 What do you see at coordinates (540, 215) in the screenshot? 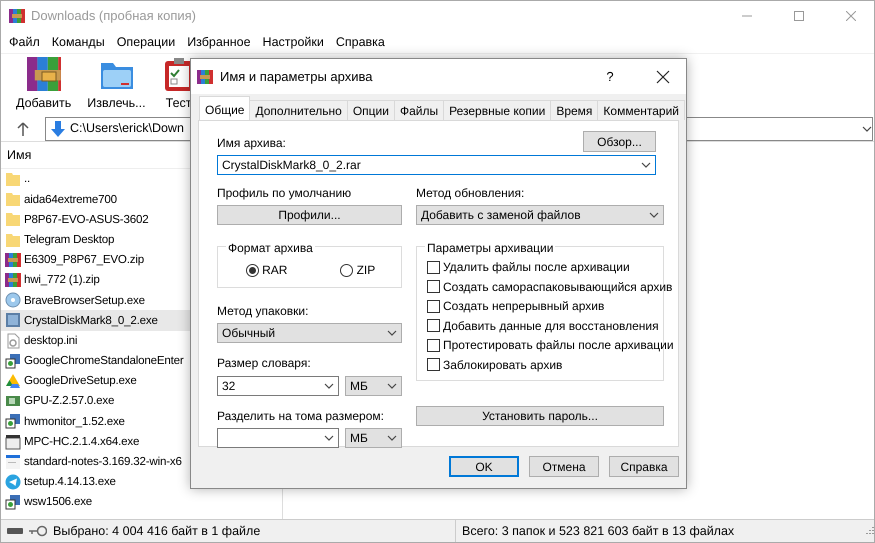
I see `update-method-dropdown: Добавить с заменой файлов` at bounding box center [540, 215].